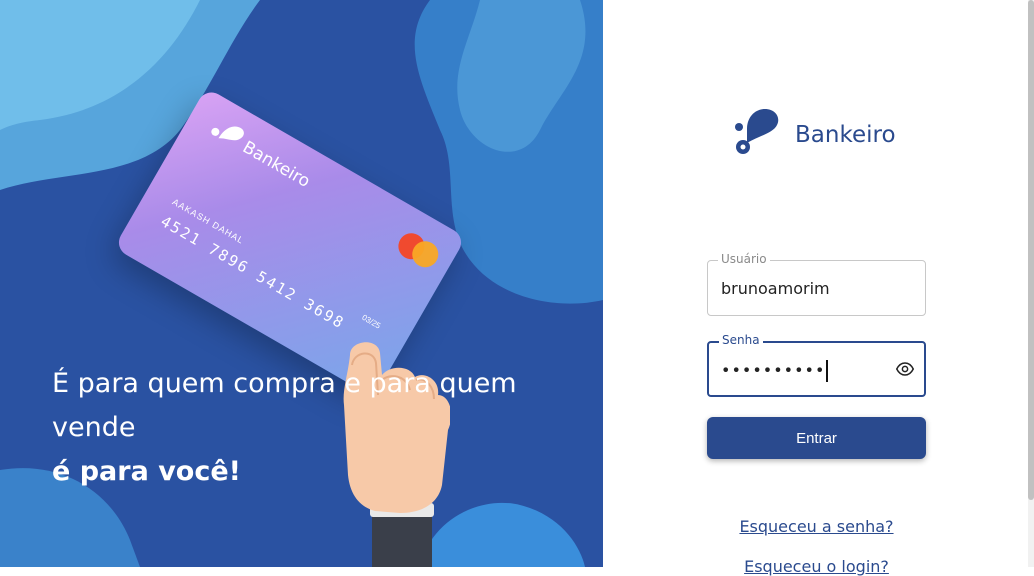  I want to click on scrollbar, so click(1031, 283).